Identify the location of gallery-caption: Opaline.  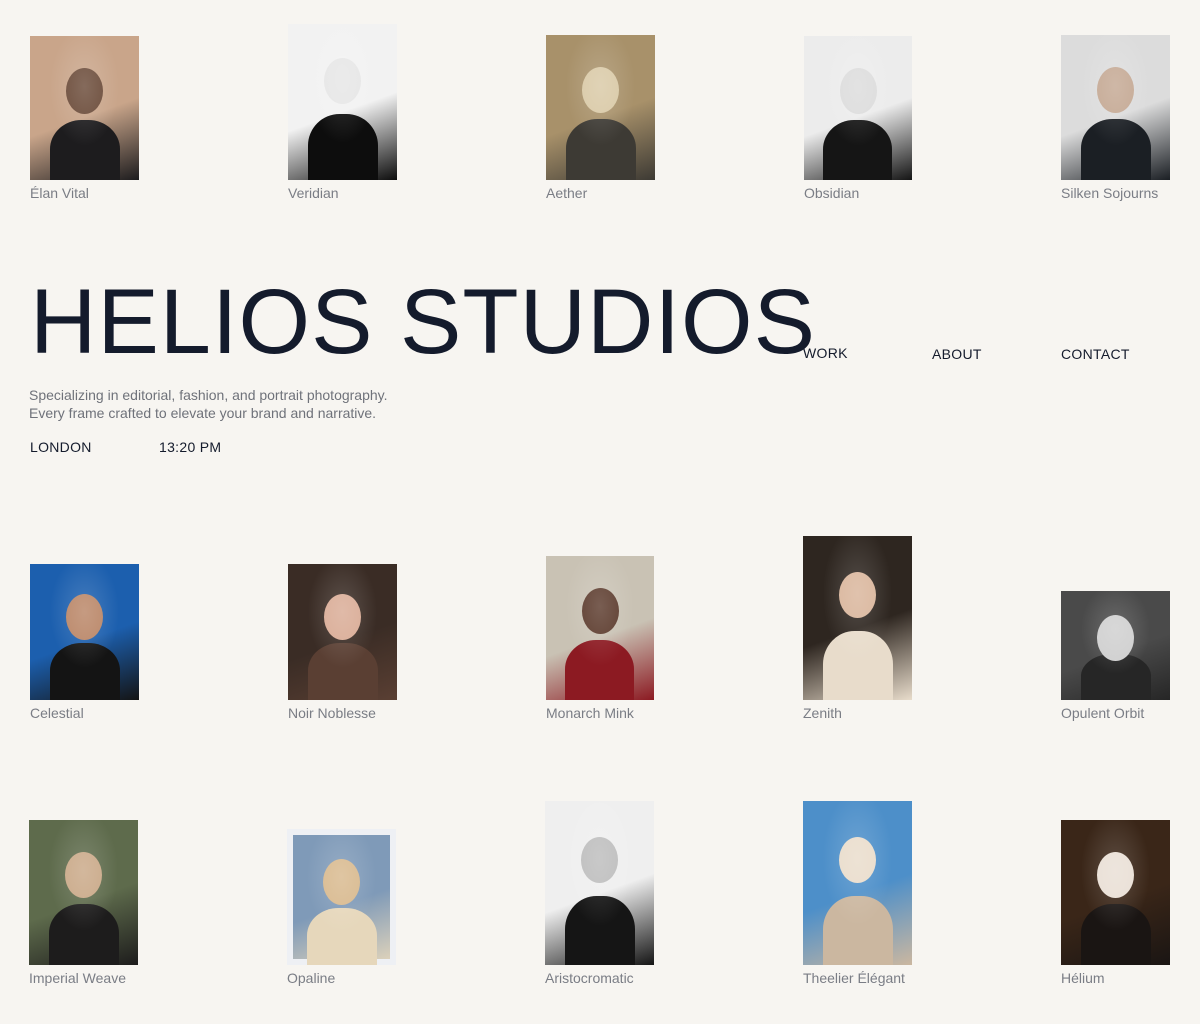
(311, 978).